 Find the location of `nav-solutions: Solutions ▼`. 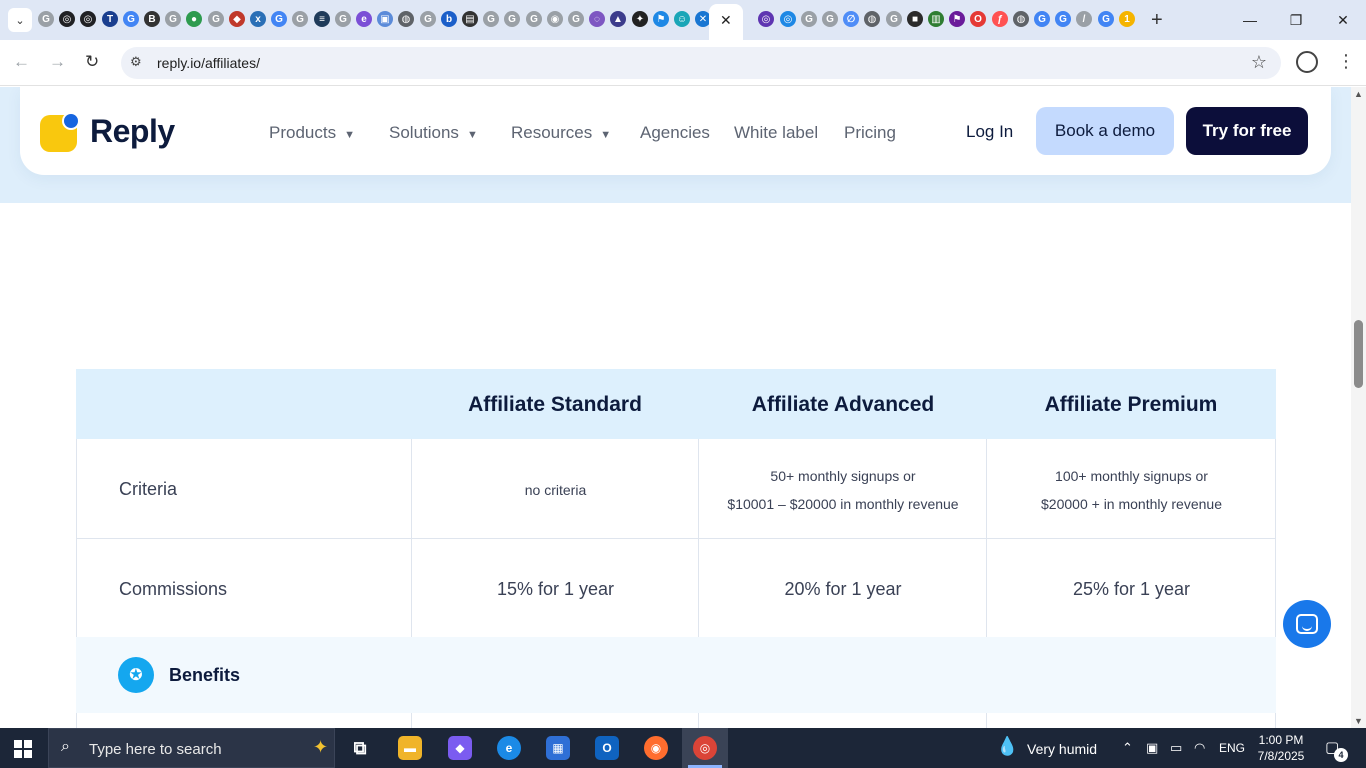

nav-solutions: Solutions ▼ is located at coordinates (433, 133).